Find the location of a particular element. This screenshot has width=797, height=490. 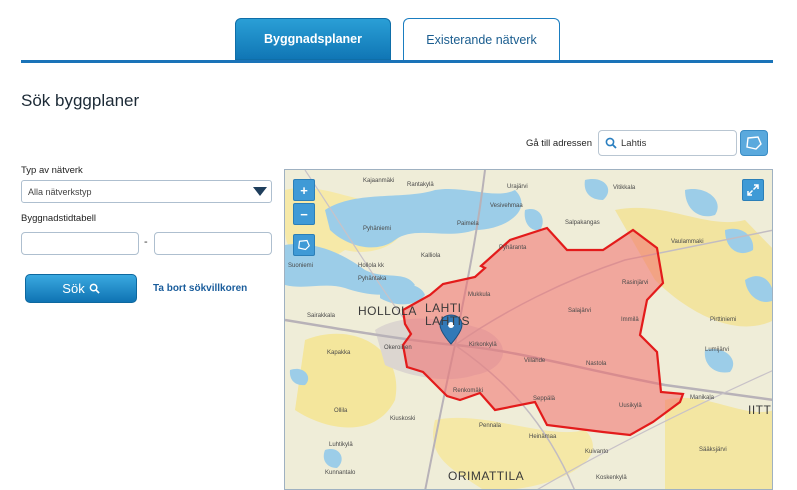

draw-polygon-button is located at coordinates (754, 143).